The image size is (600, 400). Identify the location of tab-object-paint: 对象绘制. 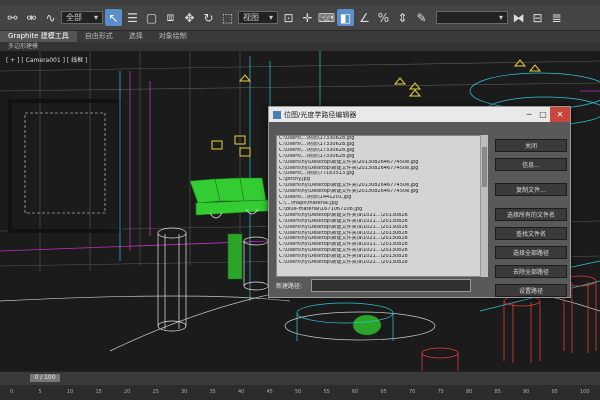
(173, 36).